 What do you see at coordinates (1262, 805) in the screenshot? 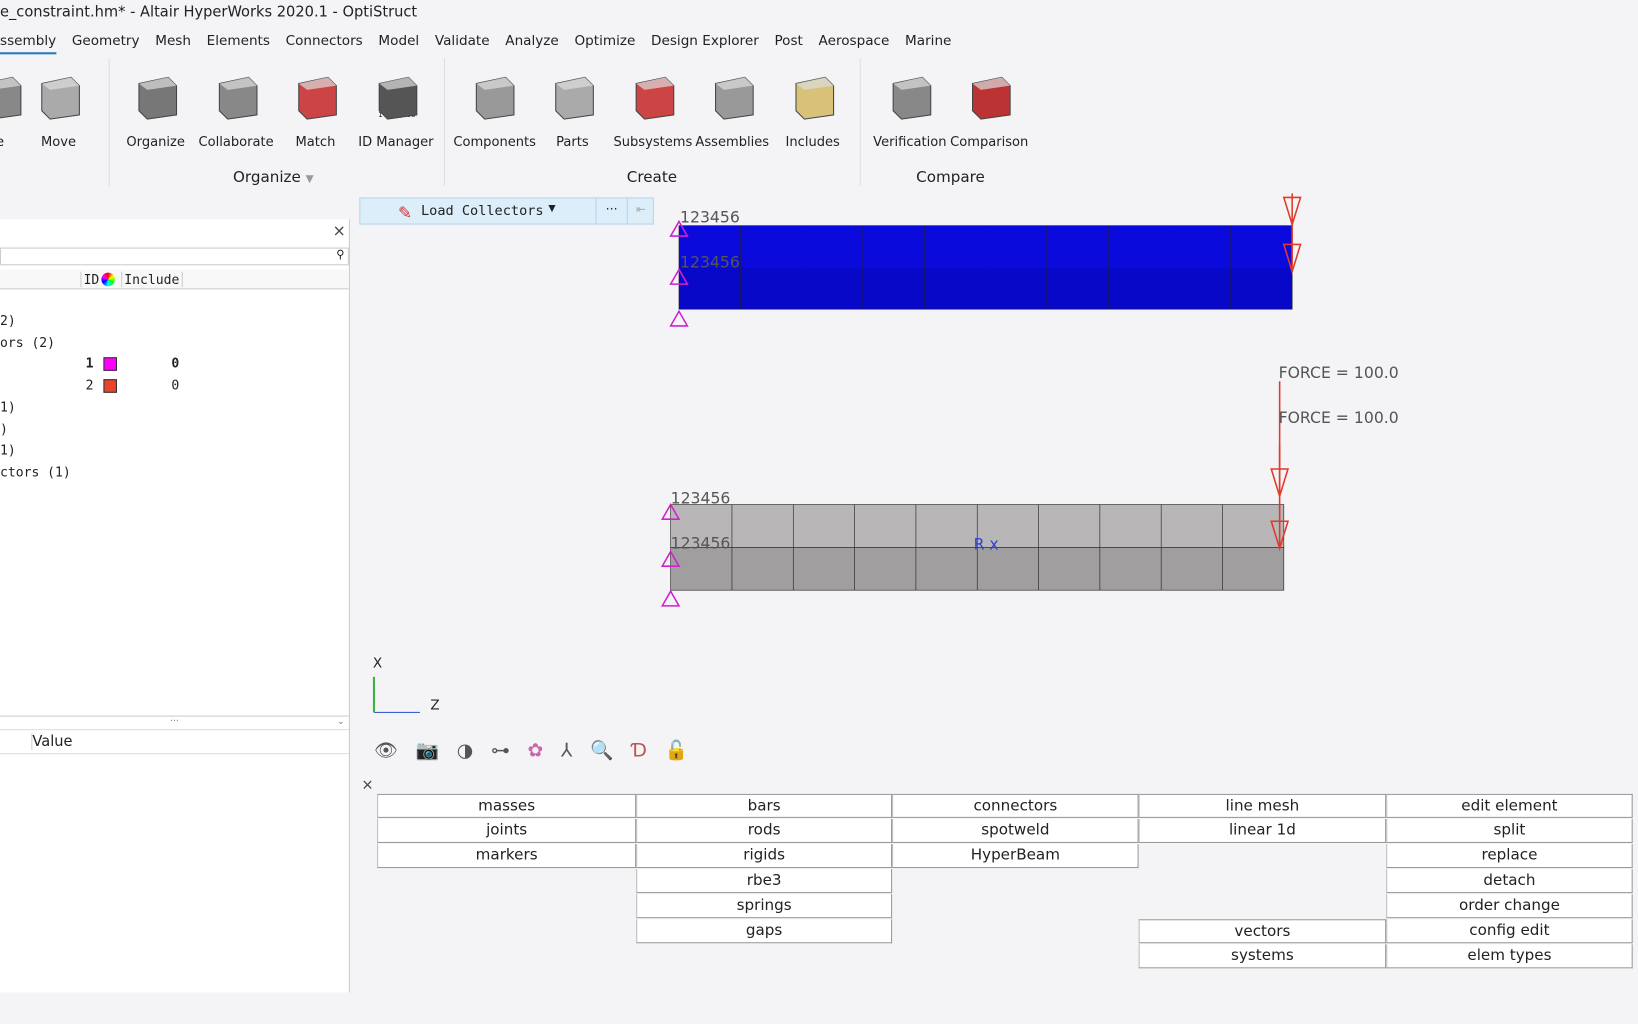
I see `panel-button-line-mesh: line mesh` at bounding box center [1262, 805].